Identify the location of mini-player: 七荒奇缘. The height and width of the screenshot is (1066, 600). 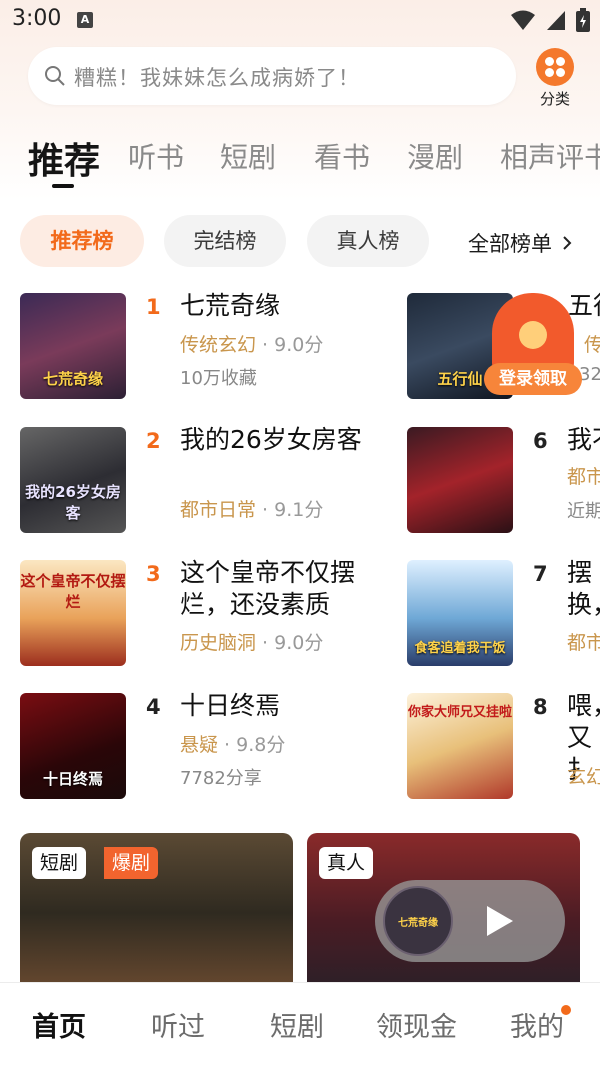
(470, 921).